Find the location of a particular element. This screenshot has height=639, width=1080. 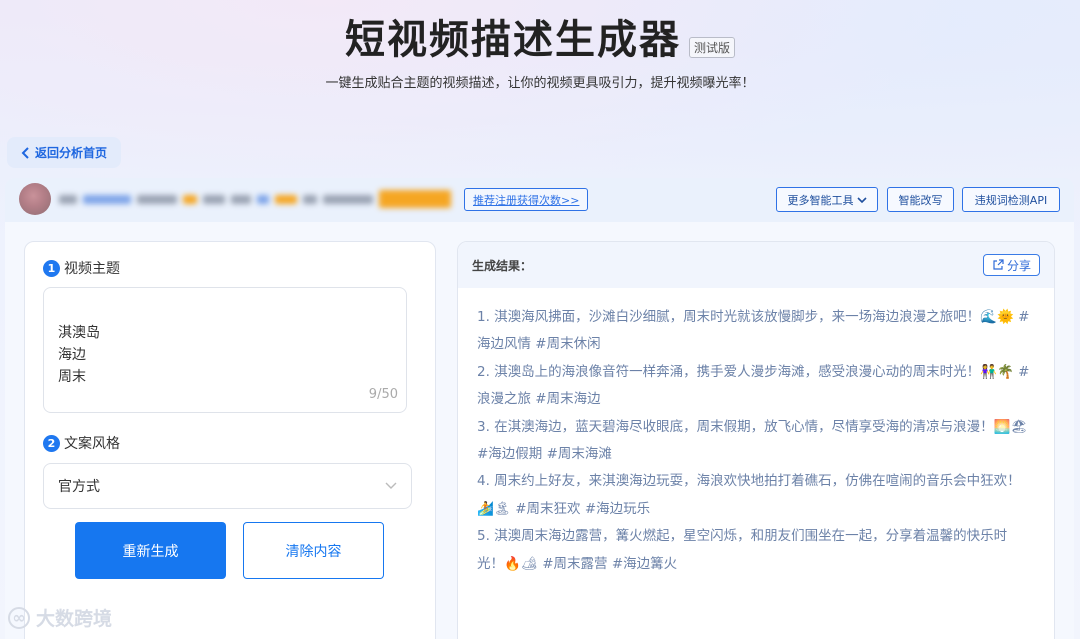

step-1-badge: 1 is located at coordinates (51, 268).